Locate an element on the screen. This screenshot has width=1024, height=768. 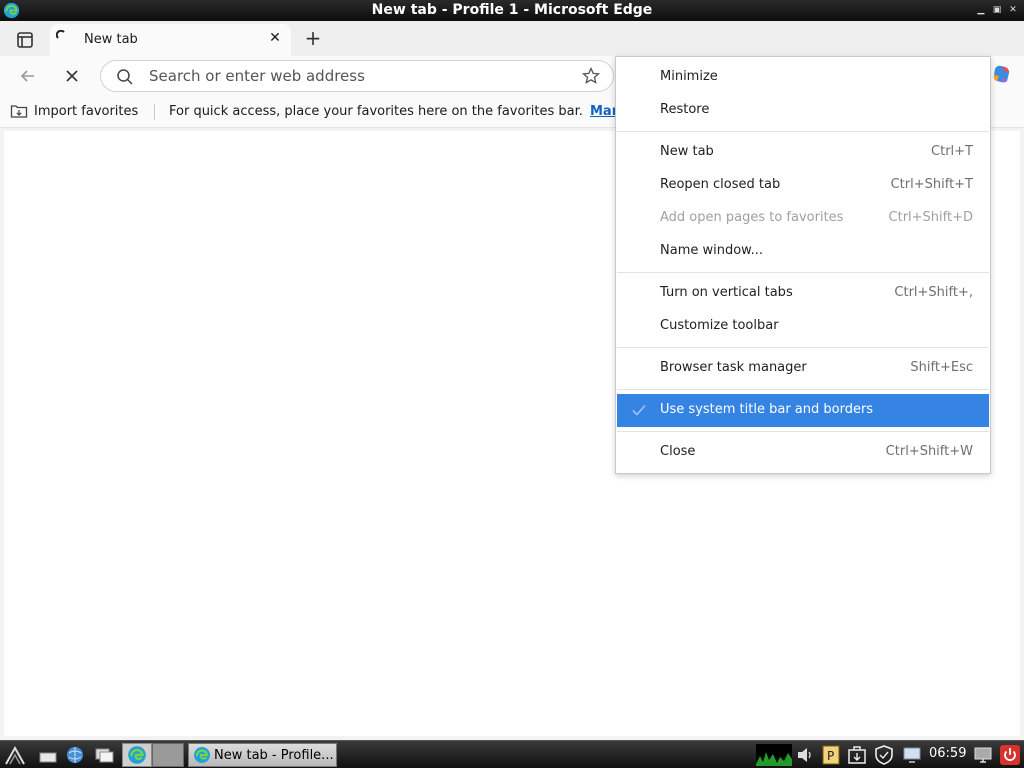
power-icon is located at coordinates (1010, 755).